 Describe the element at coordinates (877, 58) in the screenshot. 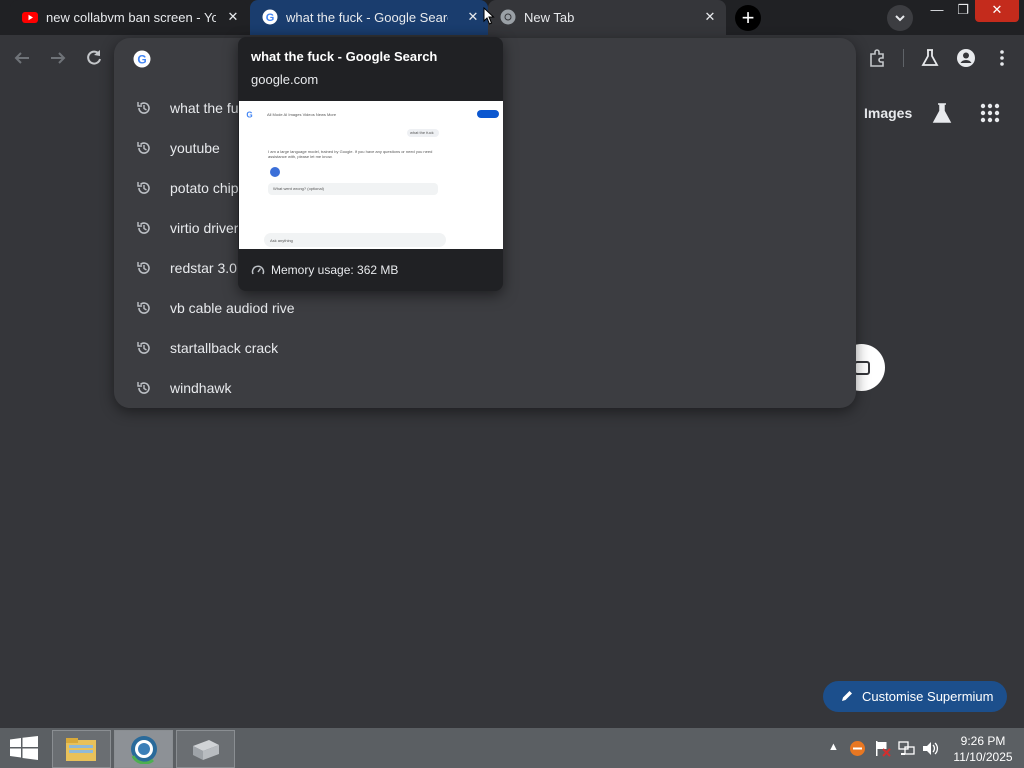

I see `extensions-icon` at that location.